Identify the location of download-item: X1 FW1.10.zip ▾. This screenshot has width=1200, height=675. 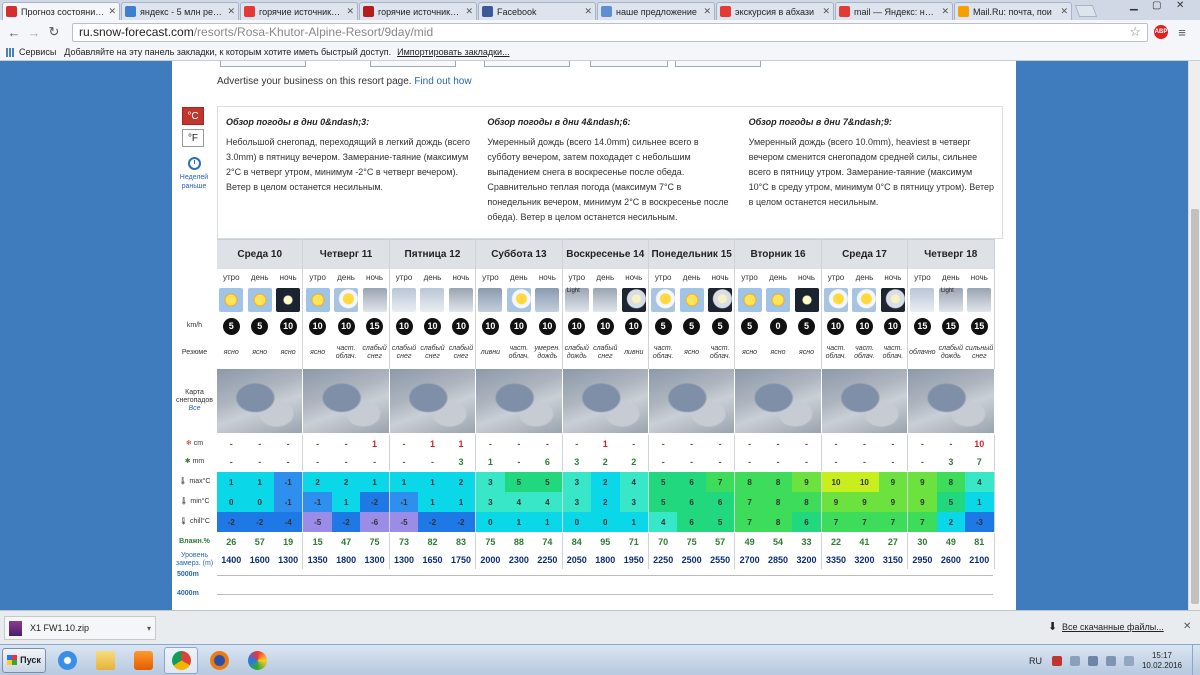
(80, 628).